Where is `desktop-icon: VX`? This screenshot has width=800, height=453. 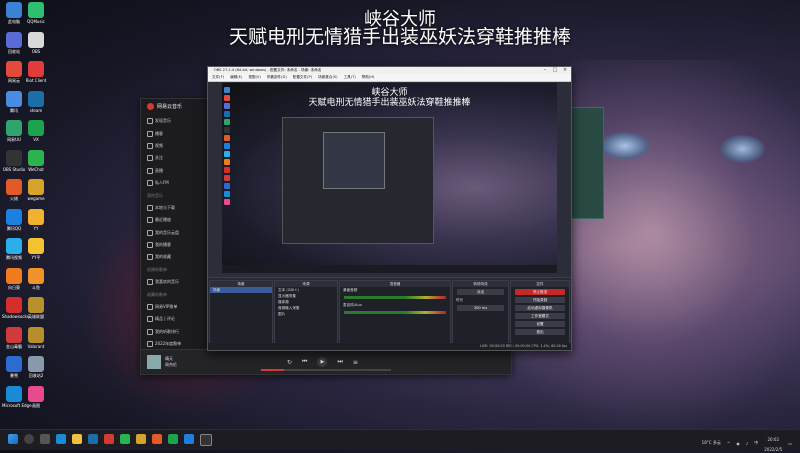 desktop-icon: VX is located at coordinates (36, 131).